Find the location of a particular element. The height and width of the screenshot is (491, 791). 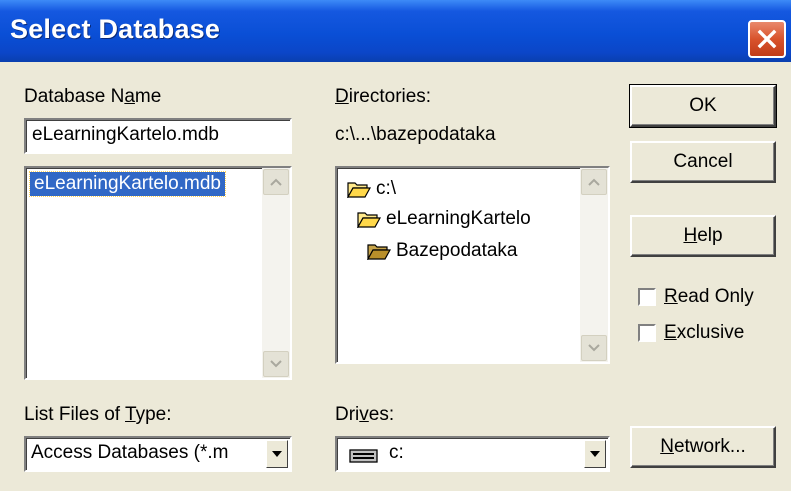

current-path: c:\...\bazepodataka is located at coordinates (415, 134).